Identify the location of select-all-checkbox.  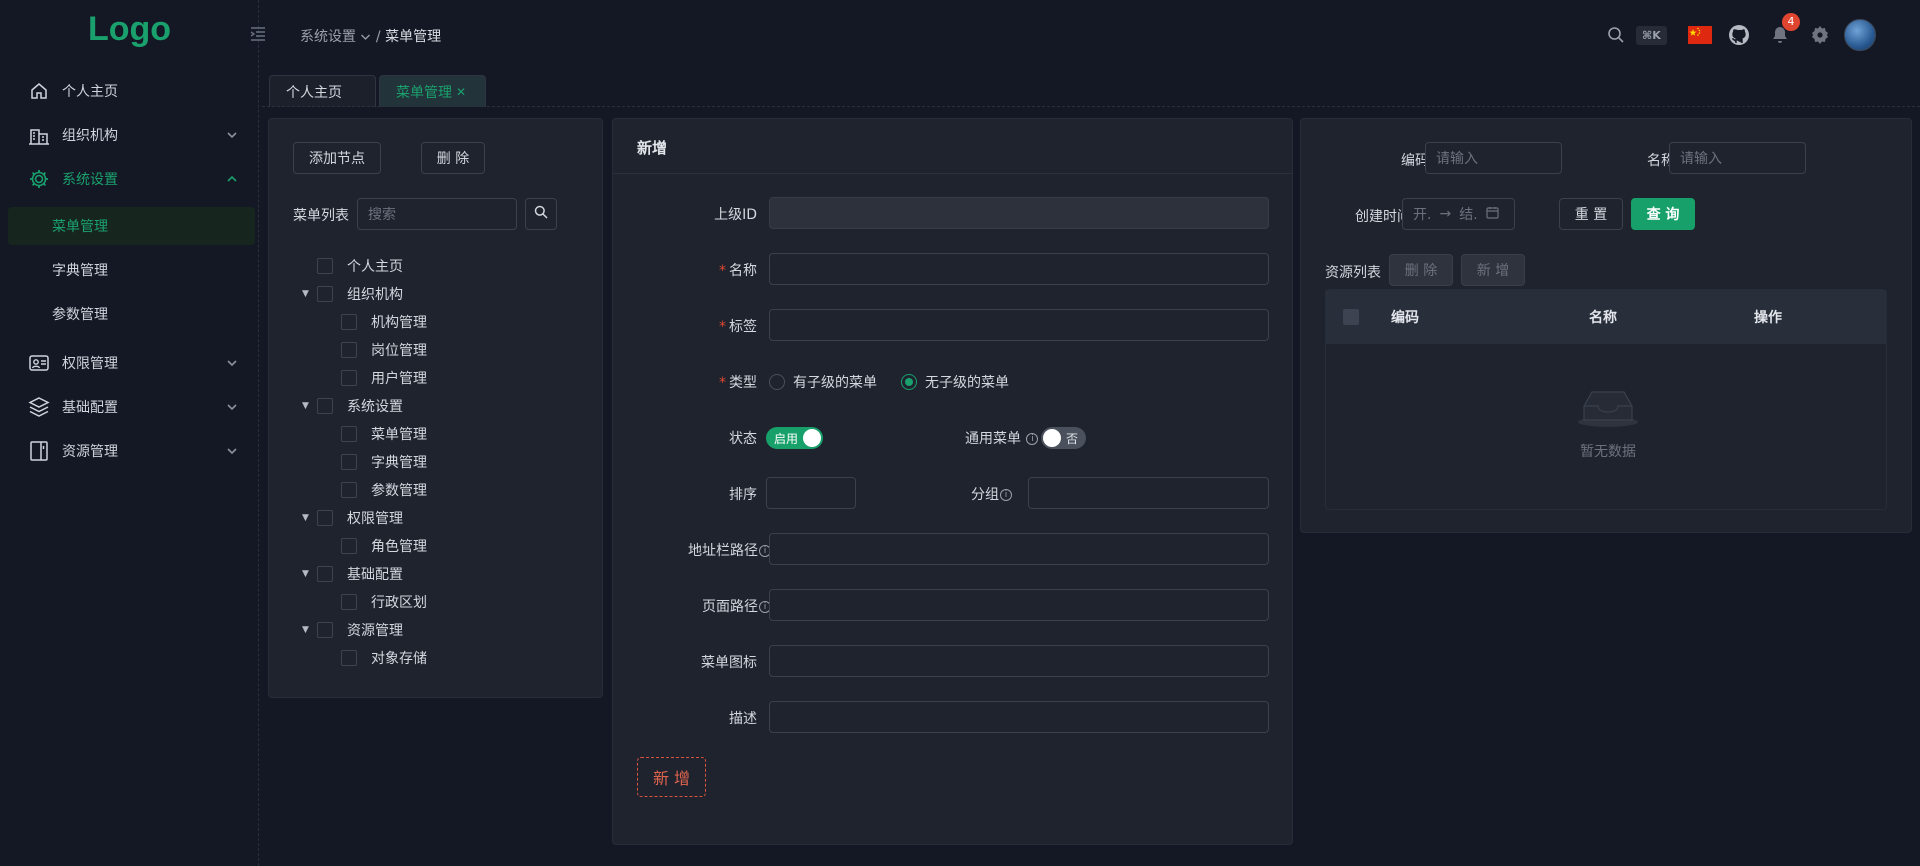
(1351, 317).